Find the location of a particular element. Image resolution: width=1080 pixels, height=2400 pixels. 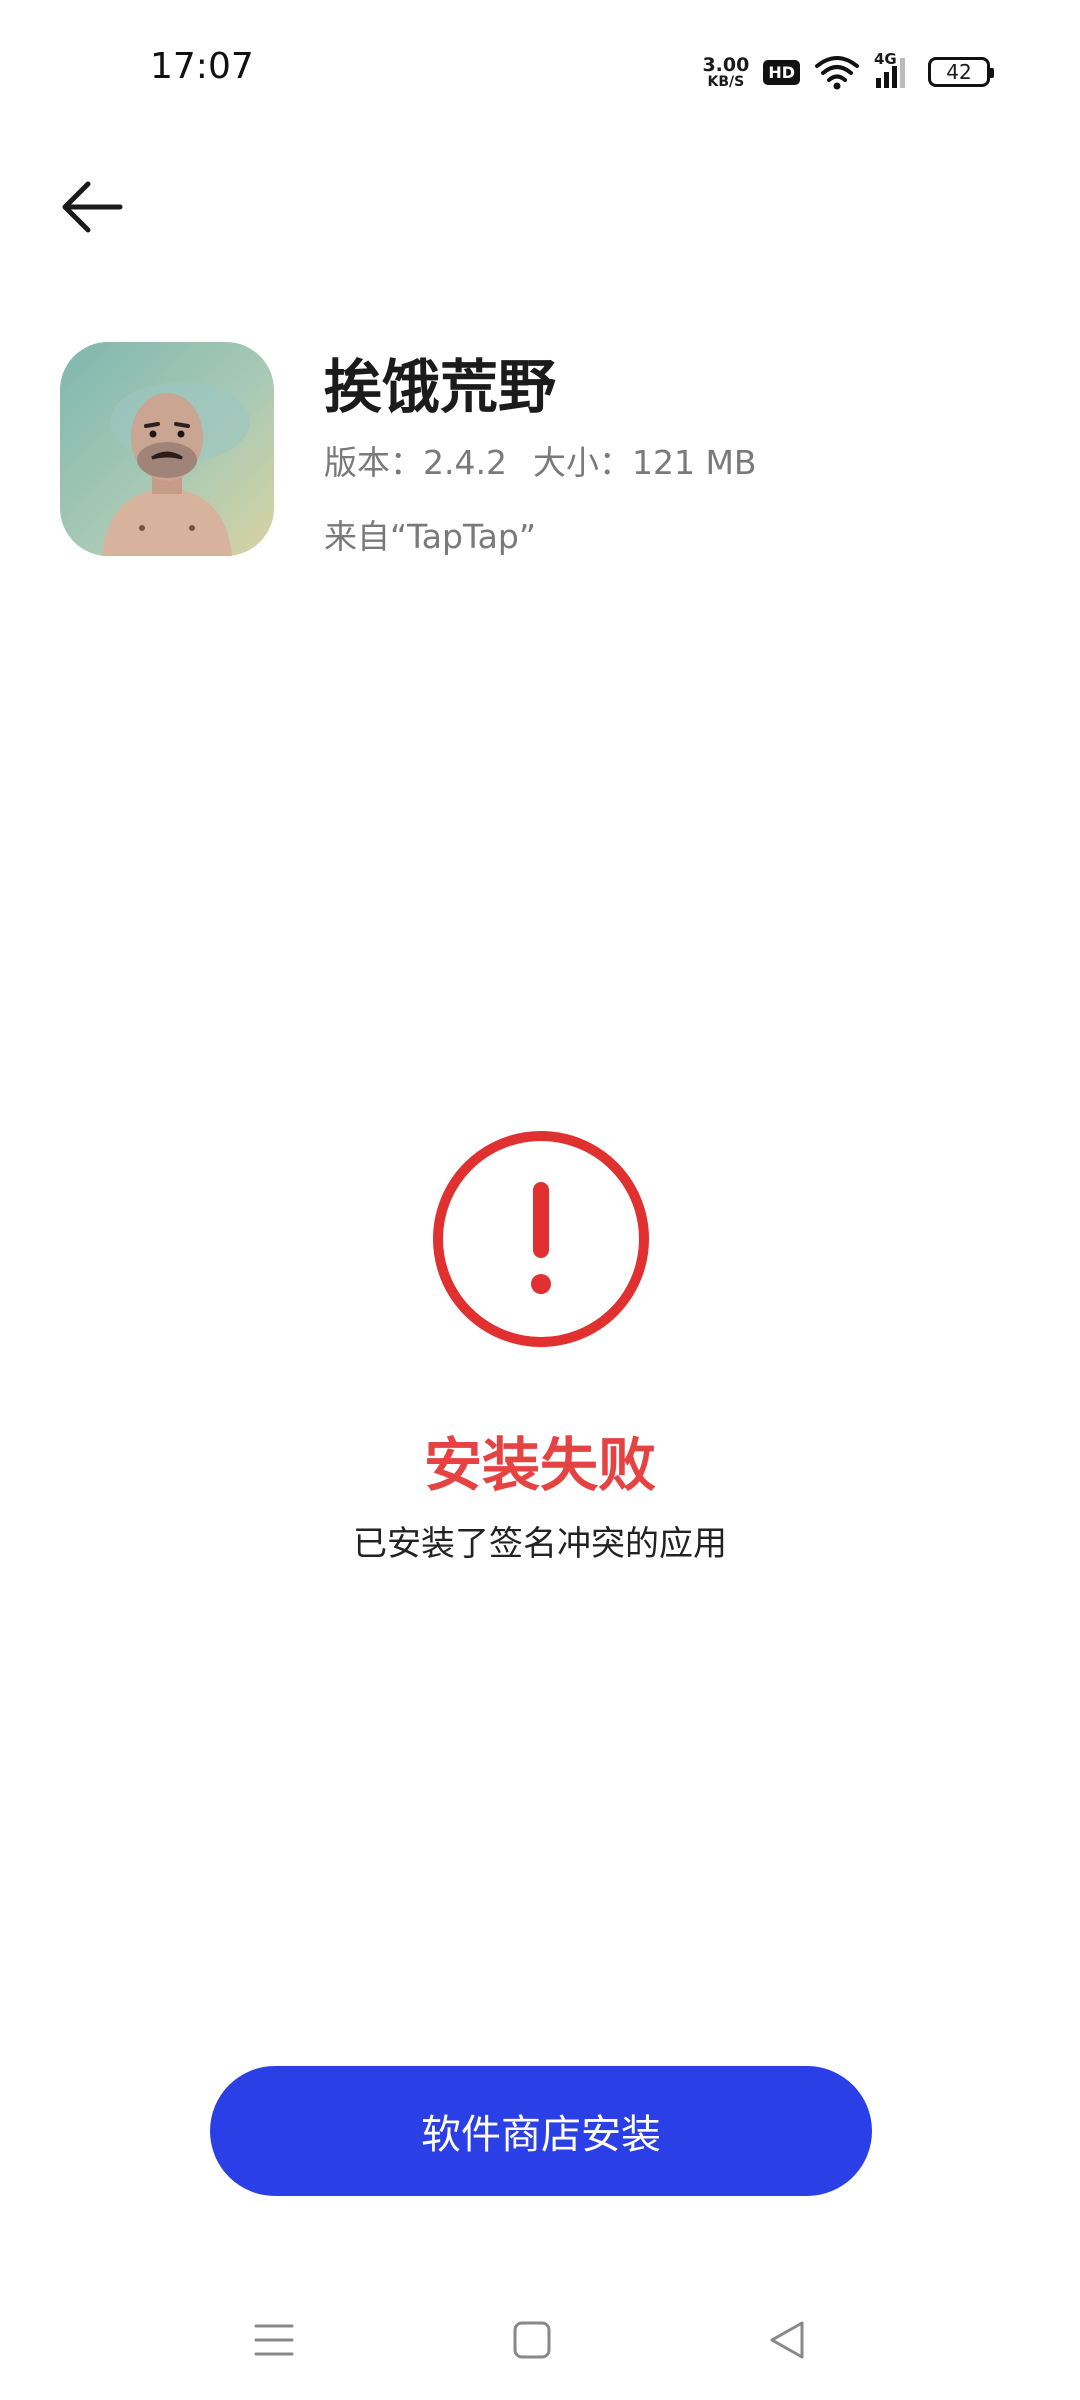

install-failed-title: 安装失败 is located at coordinates (539, 1465).